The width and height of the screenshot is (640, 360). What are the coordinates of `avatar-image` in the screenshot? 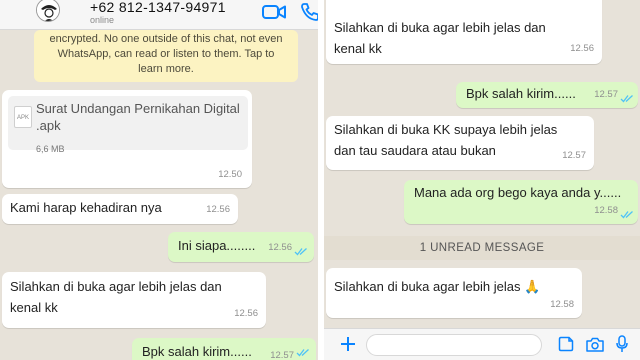 It's located at (48, 10).